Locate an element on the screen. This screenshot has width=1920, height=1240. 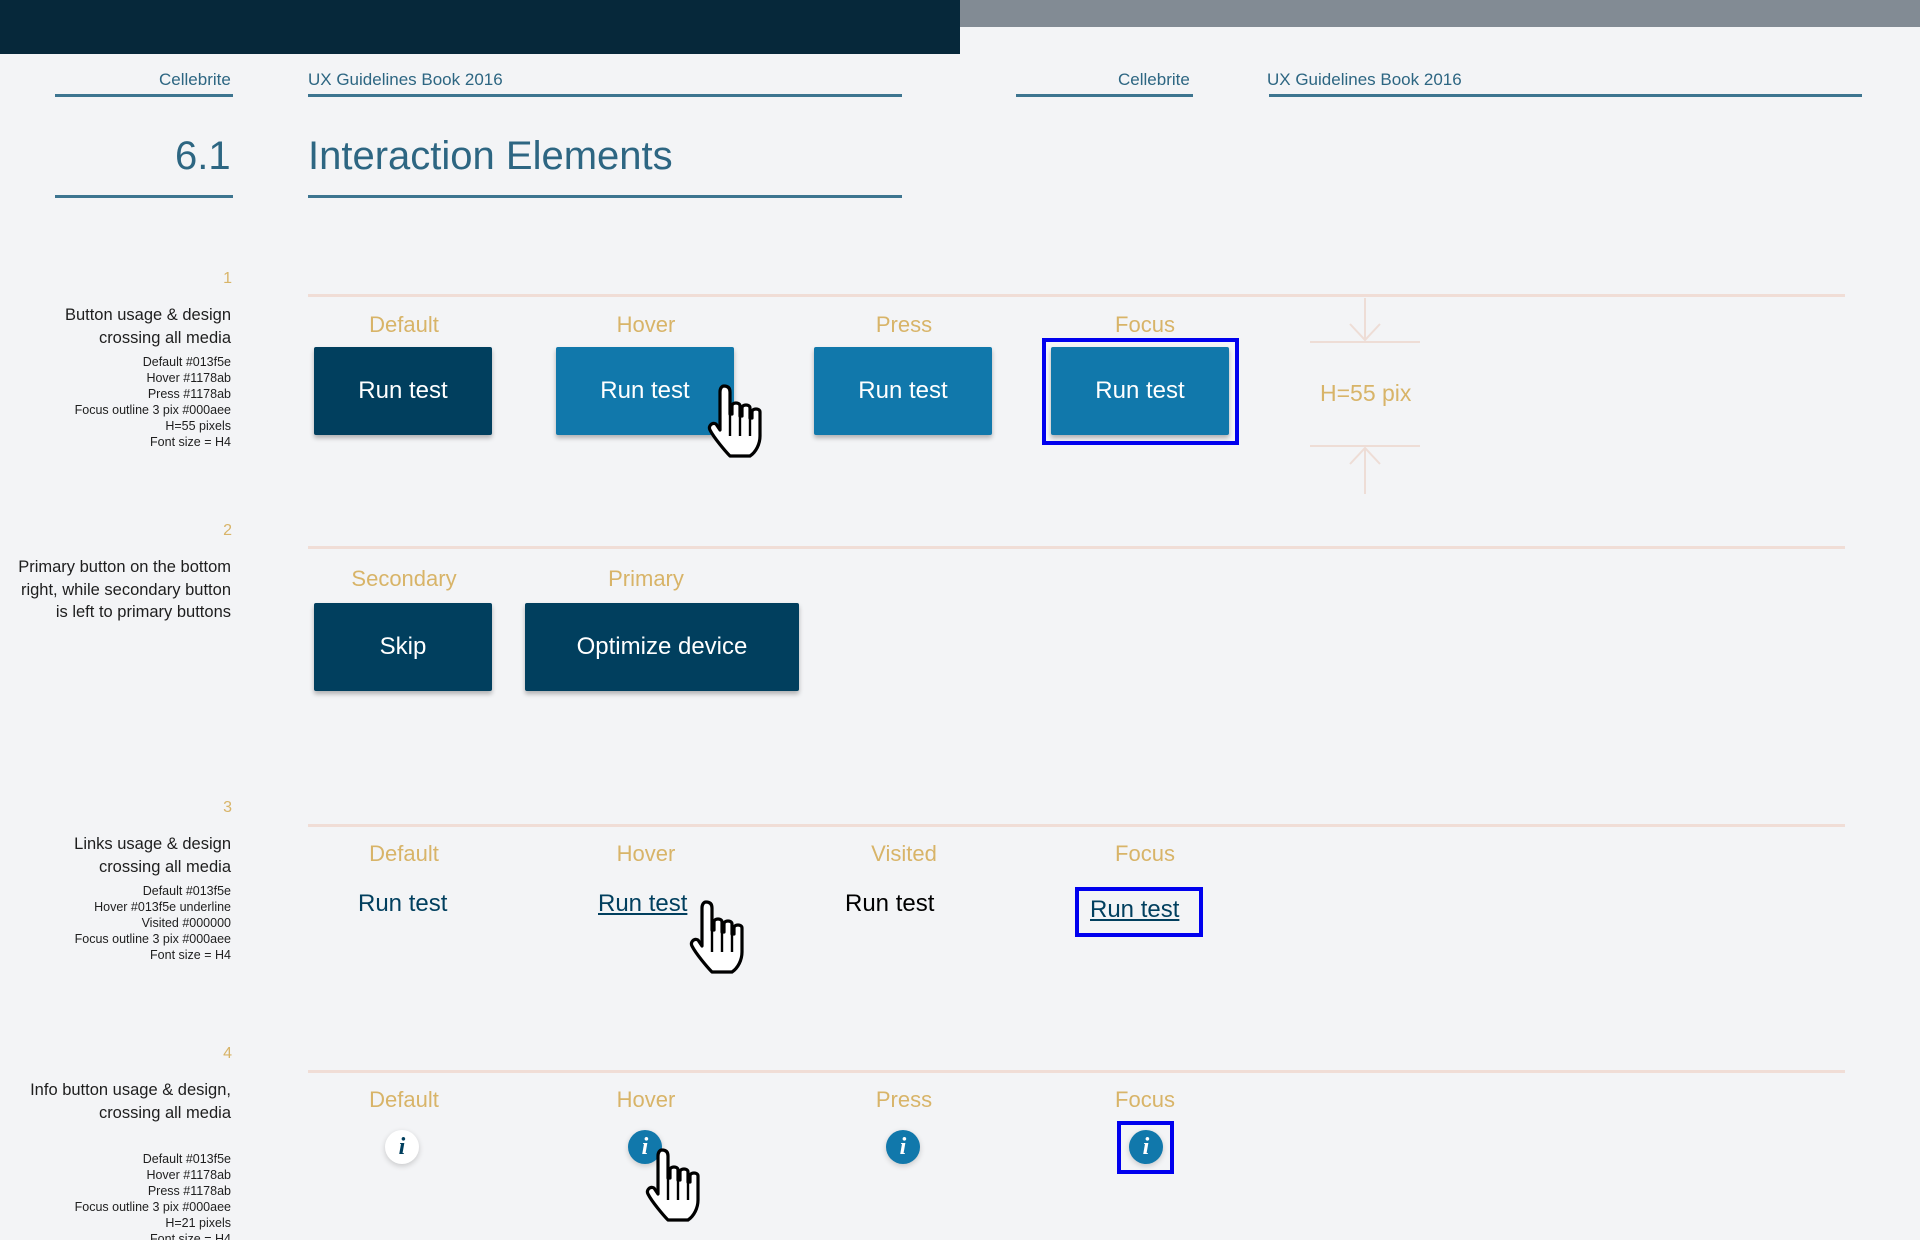
state-label-primary: Primary is located at coordinates (646, 578).